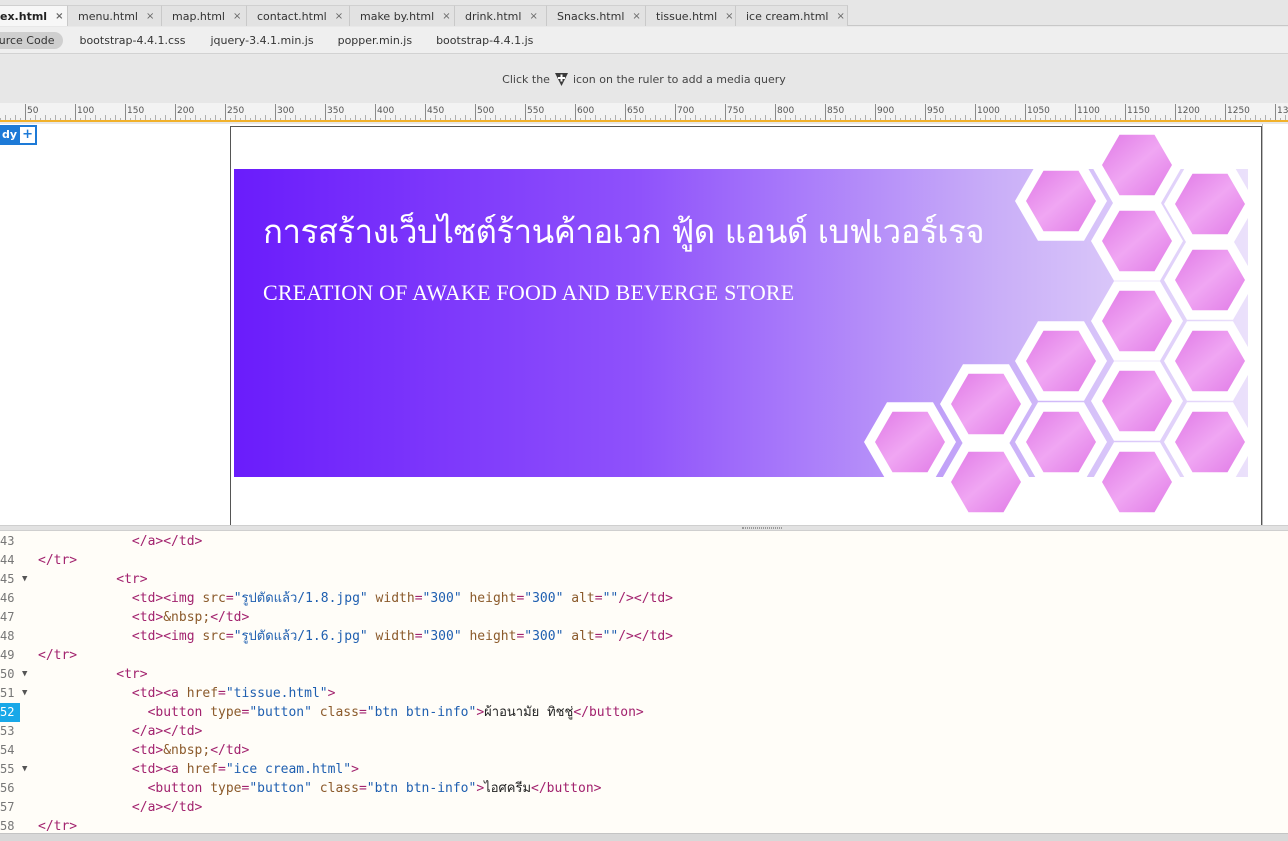 The image size is (1288, 841). I want to click on code-line: 49 </tr>, so click(644, 655).